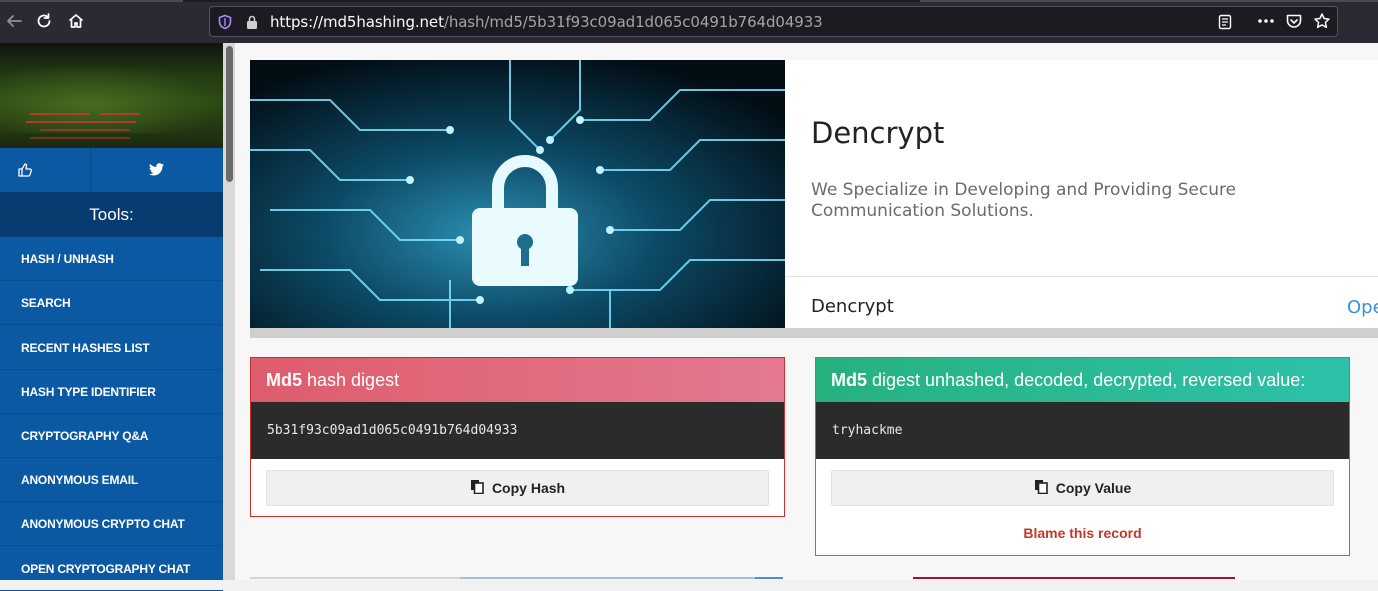 This screenshot has height=591, width=1378. Describe the element at coordinates (111, 259) in the screenshot. I see `sidebar-item-hash-unhash: HASH / UNHASH` at that location.